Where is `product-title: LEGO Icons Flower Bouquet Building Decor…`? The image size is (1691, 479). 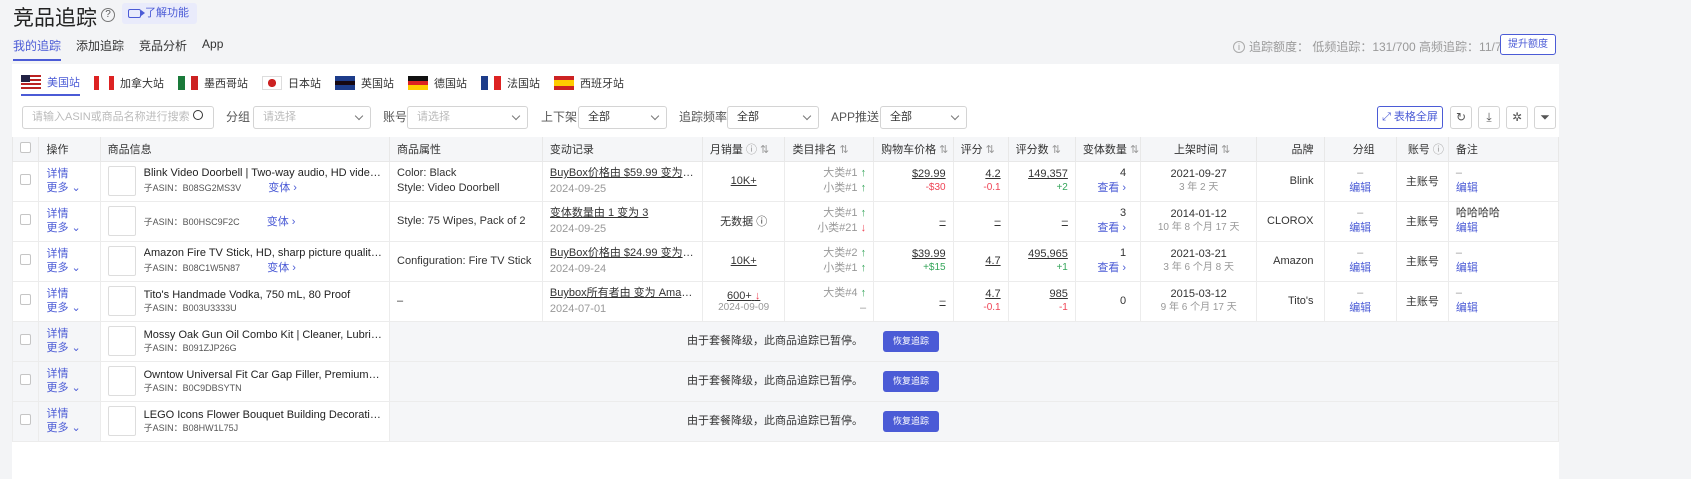
product-title: LEGO Icons Flower Bouquet Building Decor… is located at coordinates (263, 415).